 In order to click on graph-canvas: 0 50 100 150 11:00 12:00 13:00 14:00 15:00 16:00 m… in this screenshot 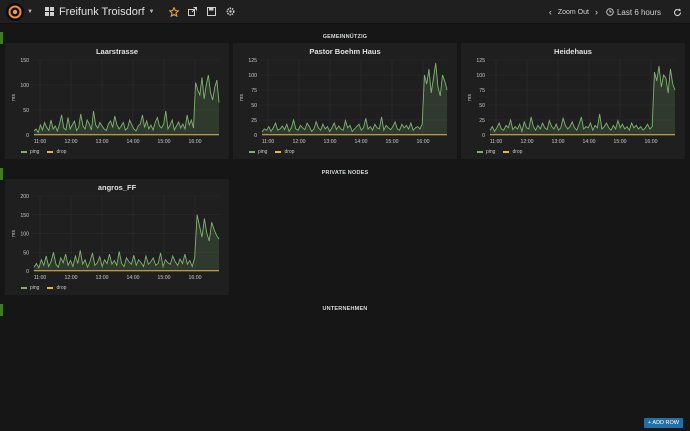, I will do `click(115, 101)`.